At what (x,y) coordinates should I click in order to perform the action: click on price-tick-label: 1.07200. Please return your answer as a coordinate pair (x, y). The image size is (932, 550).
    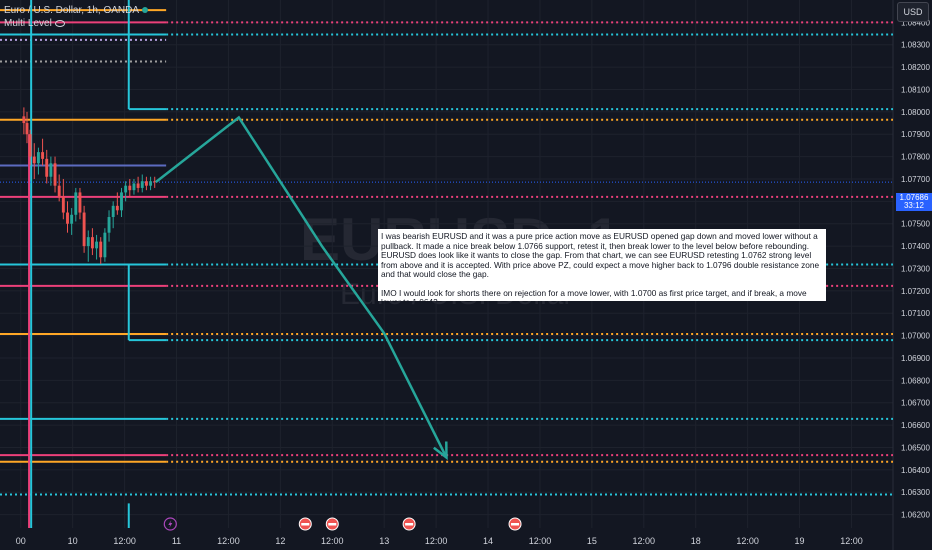
    Looking at the image, I should click on (915, 291).